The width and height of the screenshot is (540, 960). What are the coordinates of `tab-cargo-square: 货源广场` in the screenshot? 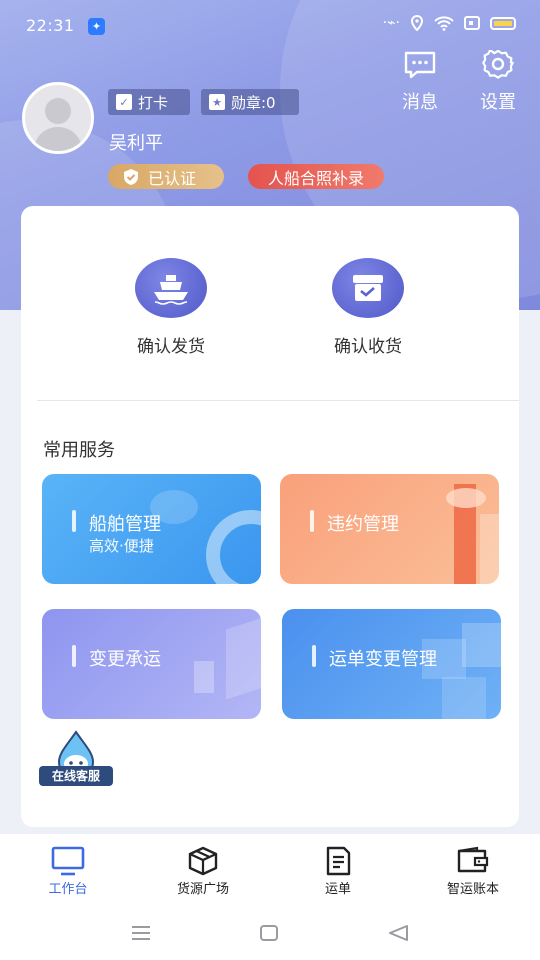 It's located at (203, 871).